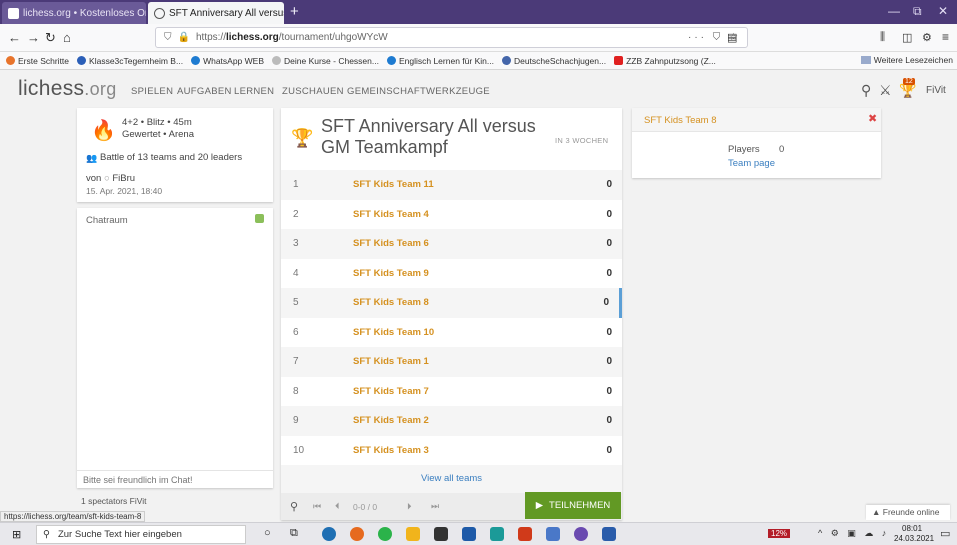  I want to click on task-view-icon: ⧉, so click(294, 533).